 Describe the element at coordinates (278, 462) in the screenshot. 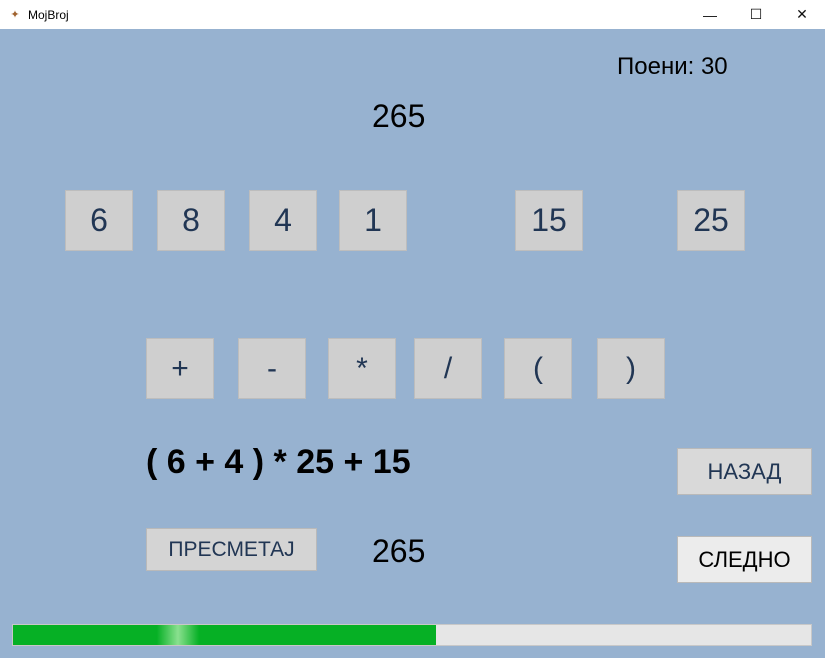

I see `expression-display: ( 6 + 4 ) * 25 + 15` at that location.